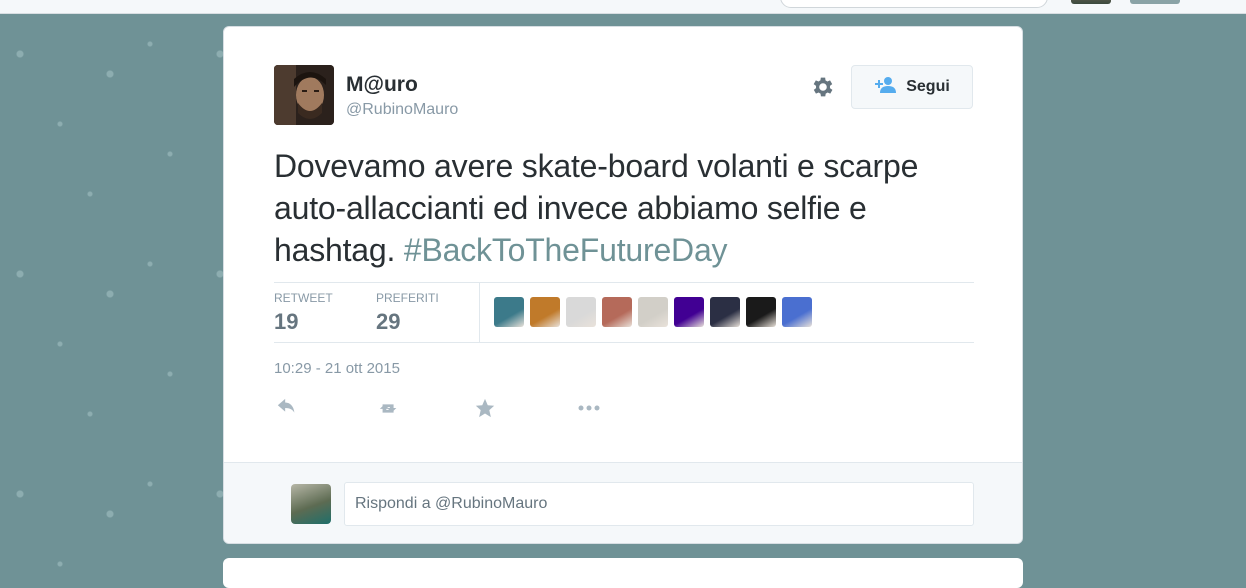 Image resolution: width=1246 pixels, height=588 pixels. I want to click on favorites-count: 29, so click(388, 321).